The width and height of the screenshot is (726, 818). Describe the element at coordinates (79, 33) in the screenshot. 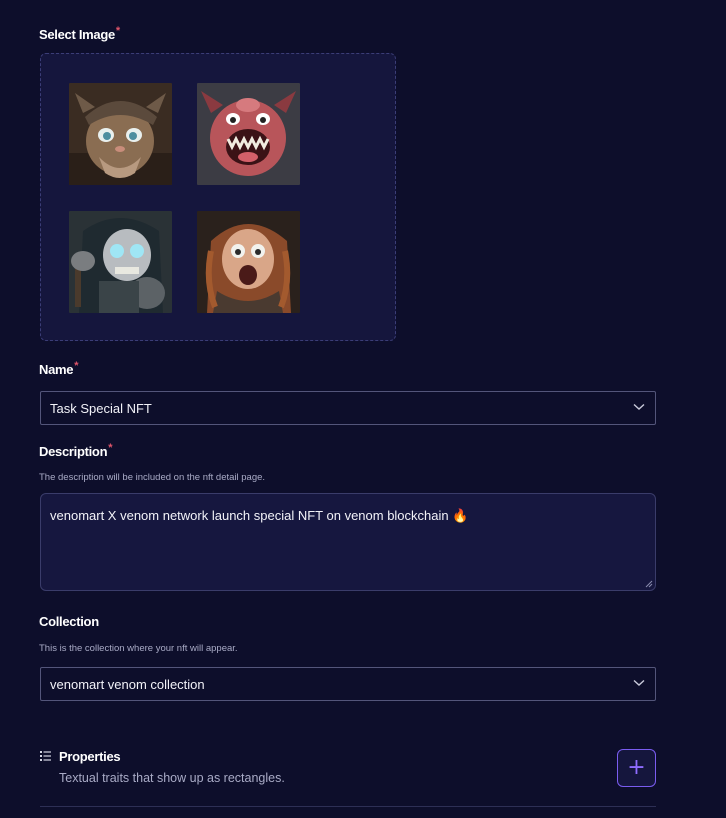

I see `select-image-label: Select Image*` at that location.